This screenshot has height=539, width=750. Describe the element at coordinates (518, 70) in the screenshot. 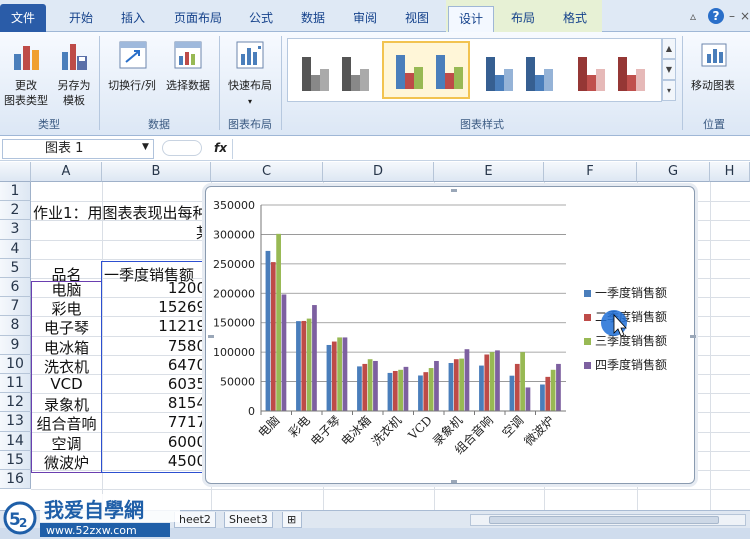

I see `chart-style-blue` at that location.